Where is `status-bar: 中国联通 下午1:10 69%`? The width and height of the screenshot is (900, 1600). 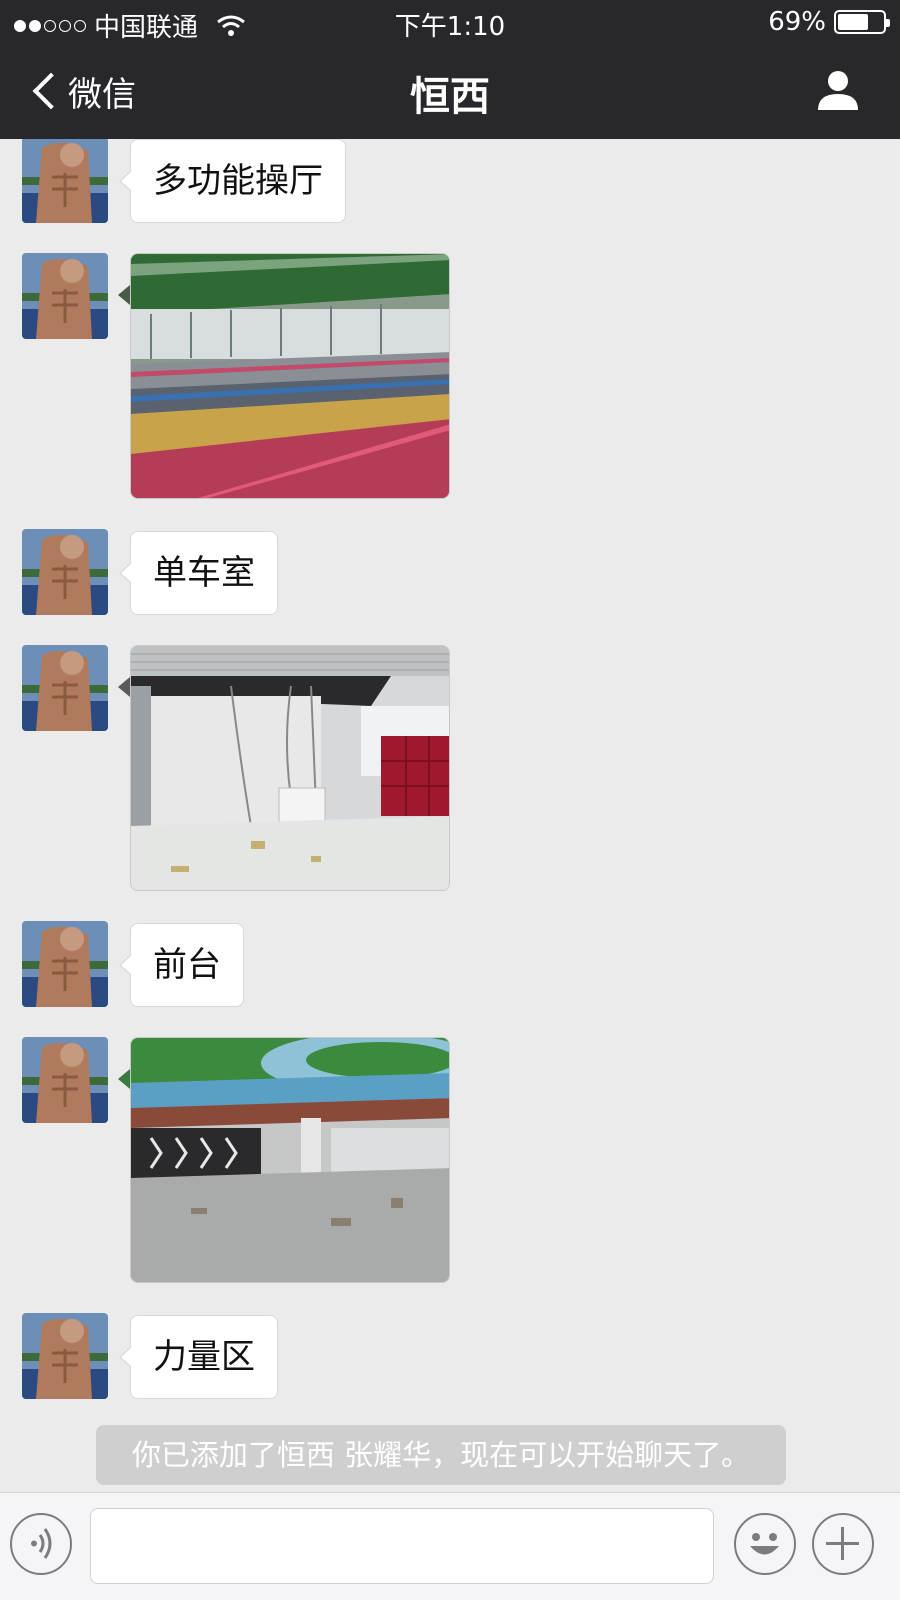 status-bar: 中国联通 下午1:10 69% is located at coordinates (450, 22).